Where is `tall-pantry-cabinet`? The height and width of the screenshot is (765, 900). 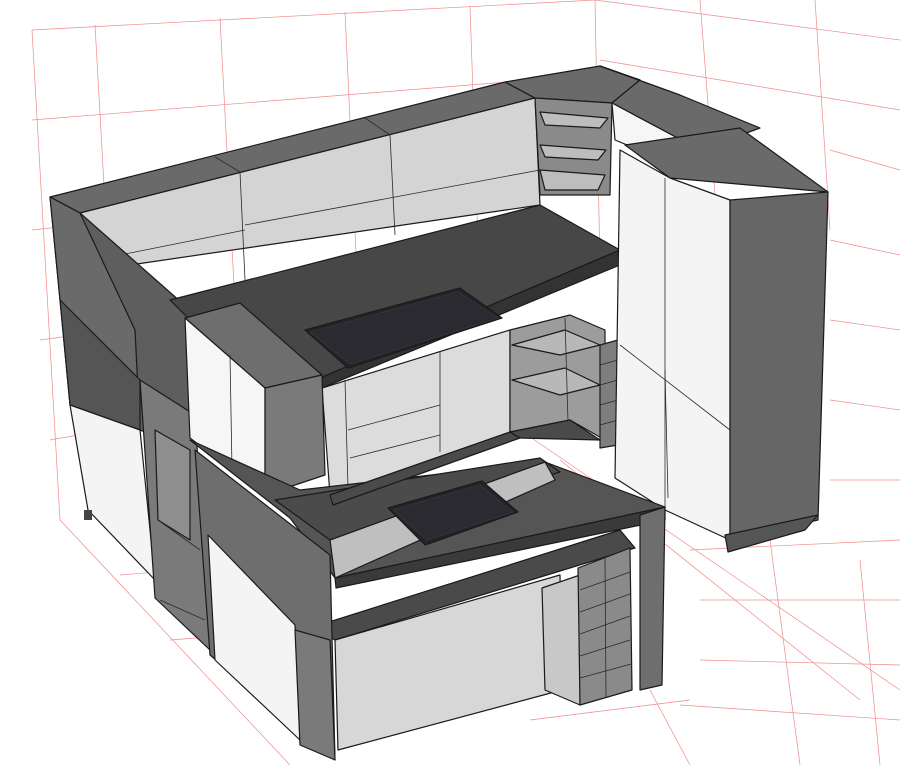 tall-pantry-cabinet is located at coordinates (721, 340).